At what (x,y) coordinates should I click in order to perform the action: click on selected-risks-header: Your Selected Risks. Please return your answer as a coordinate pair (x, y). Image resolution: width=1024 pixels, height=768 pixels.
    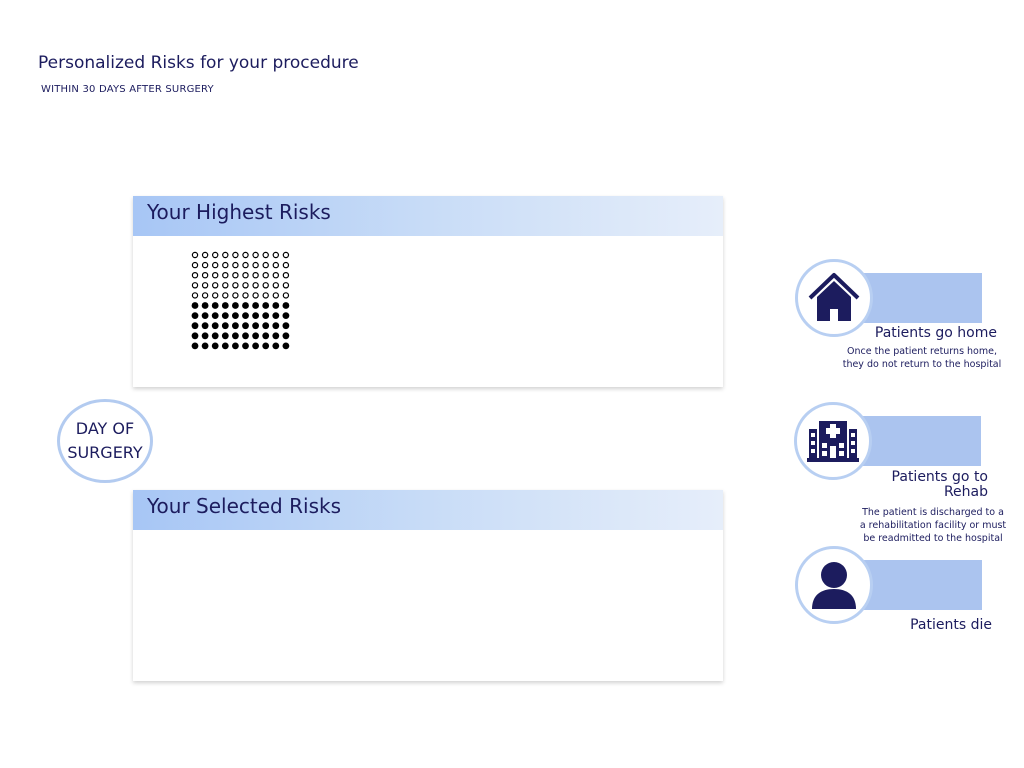
    Looking at the image, I should click on (428, 510).